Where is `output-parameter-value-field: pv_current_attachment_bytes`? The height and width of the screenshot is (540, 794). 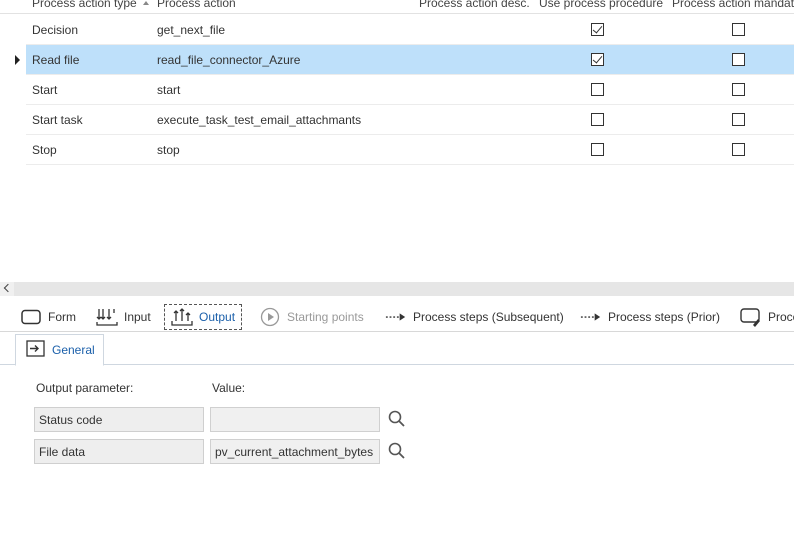 output-parameter-value-field: pv_current_attachment_bytes is located at coordinates (295, 451).